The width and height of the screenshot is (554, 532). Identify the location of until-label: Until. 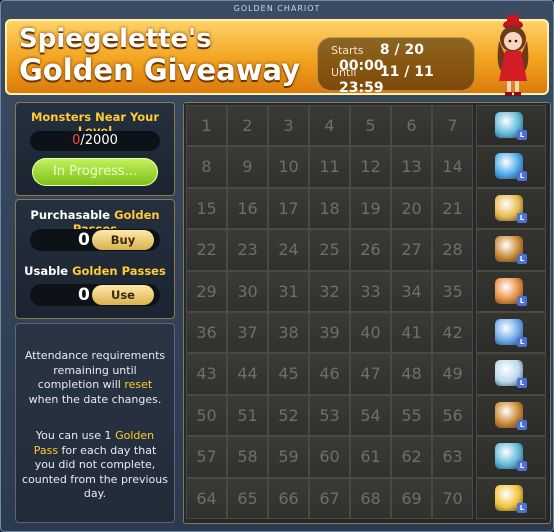
(344, 72).